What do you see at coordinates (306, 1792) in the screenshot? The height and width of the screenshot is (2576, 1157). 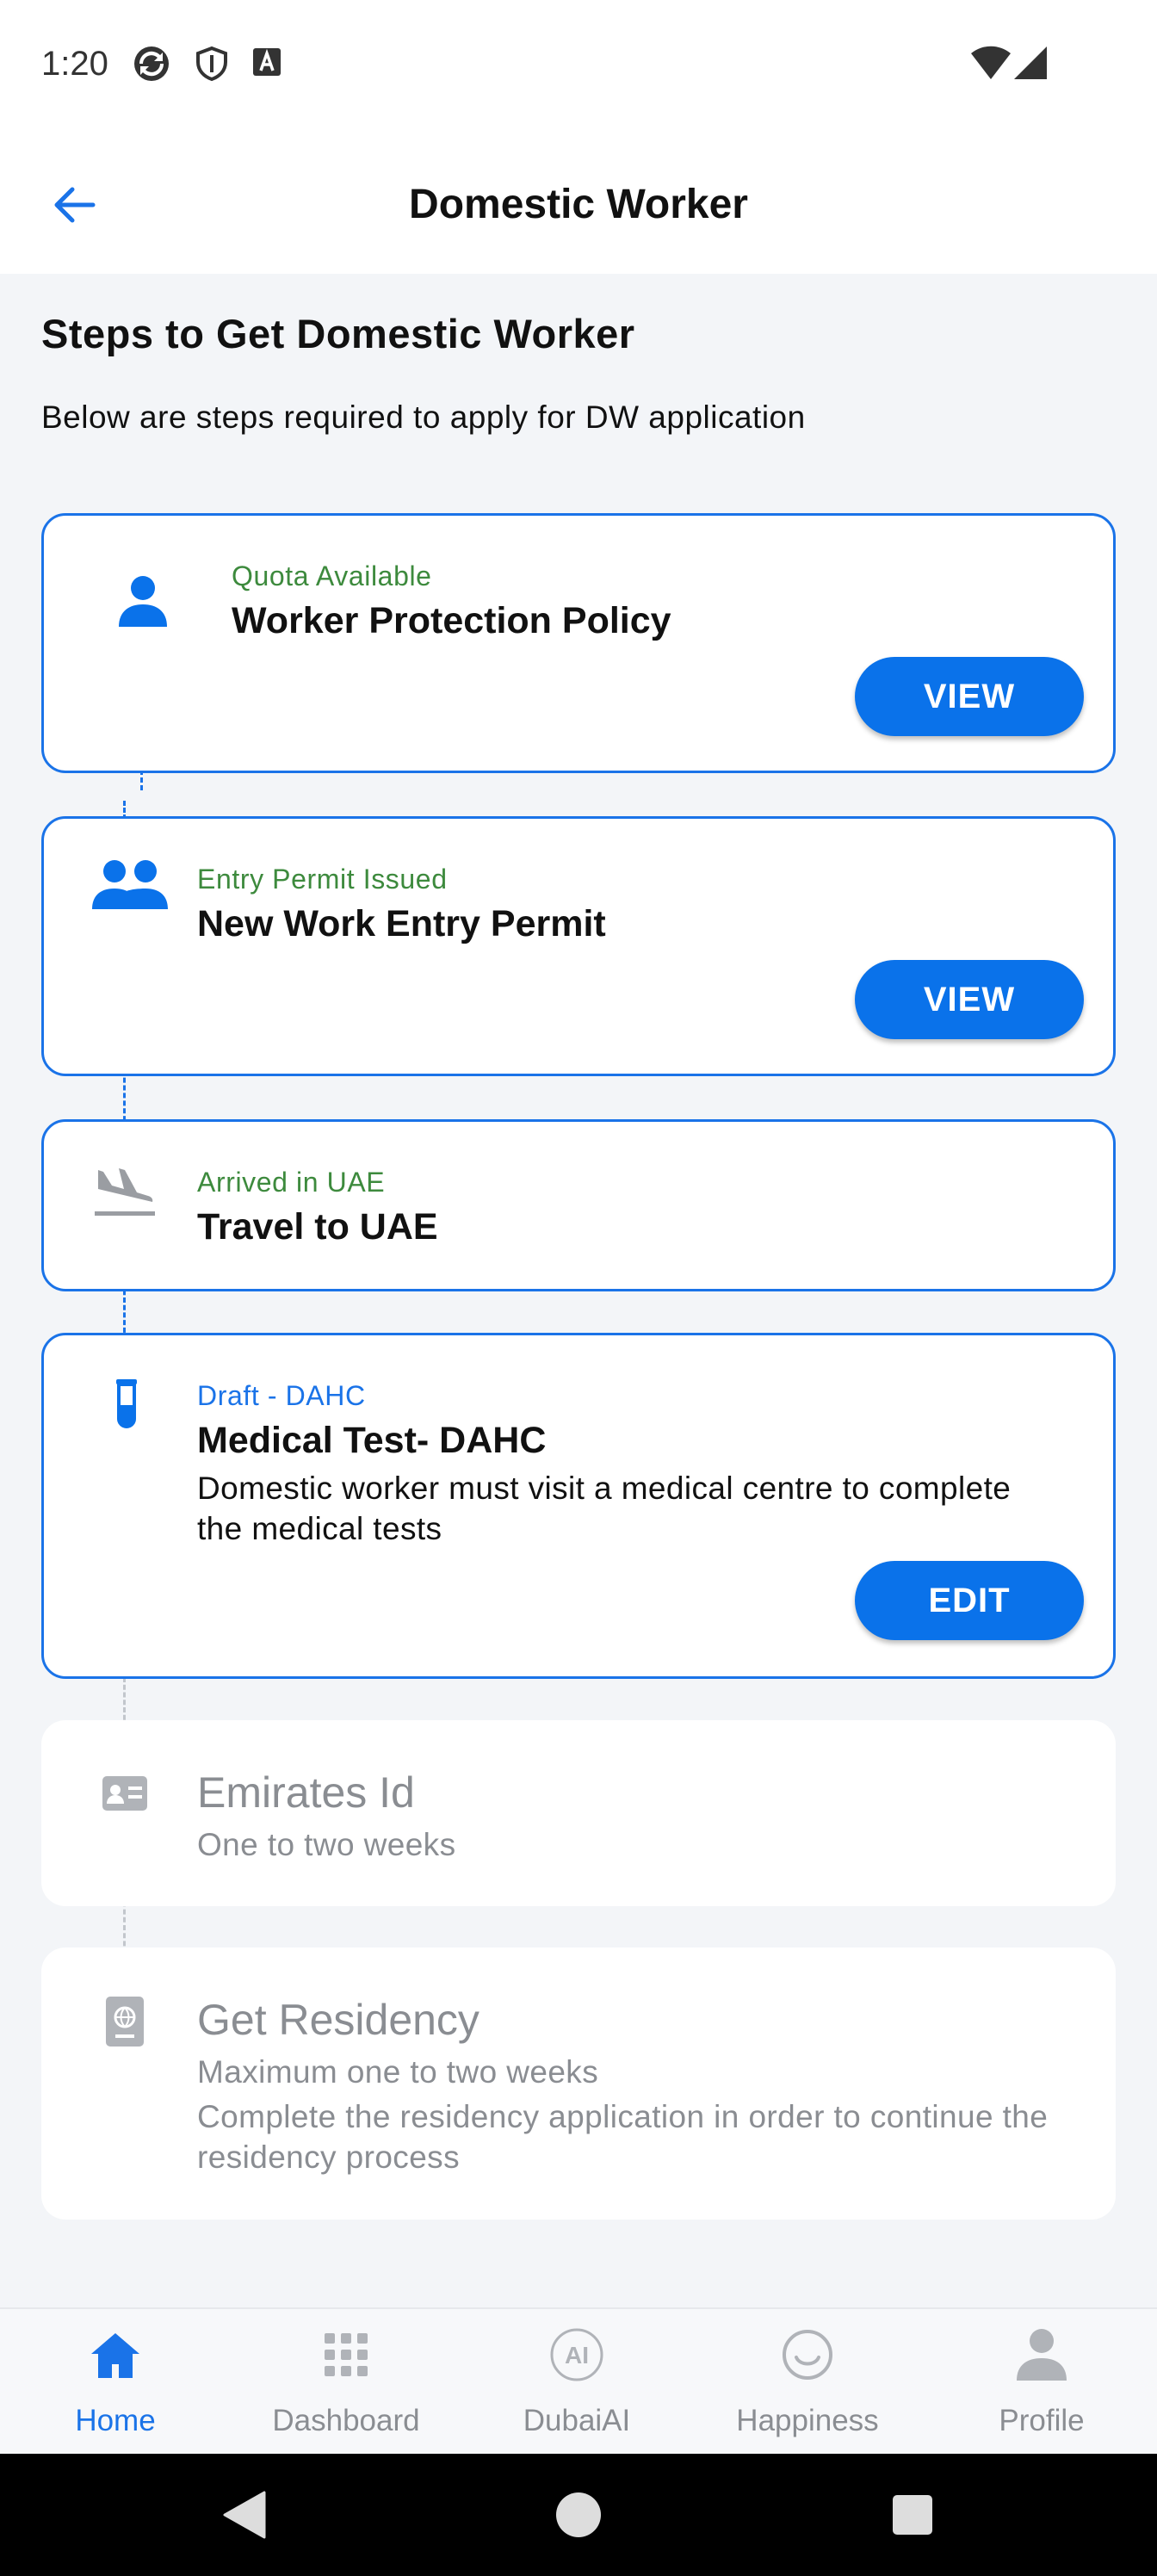 I see `step-title: Emirates Id` at bounding box center [306, 1792].